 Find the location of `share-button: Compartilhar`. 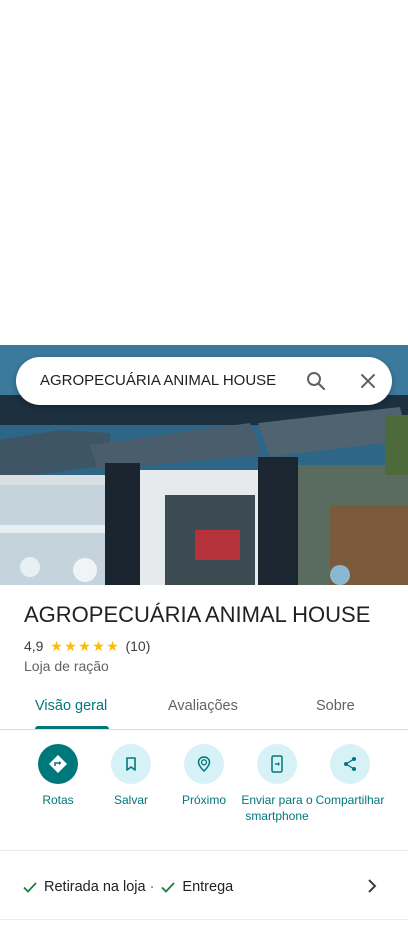

share-button: Compartilhar is located at coordinates (350, 776).